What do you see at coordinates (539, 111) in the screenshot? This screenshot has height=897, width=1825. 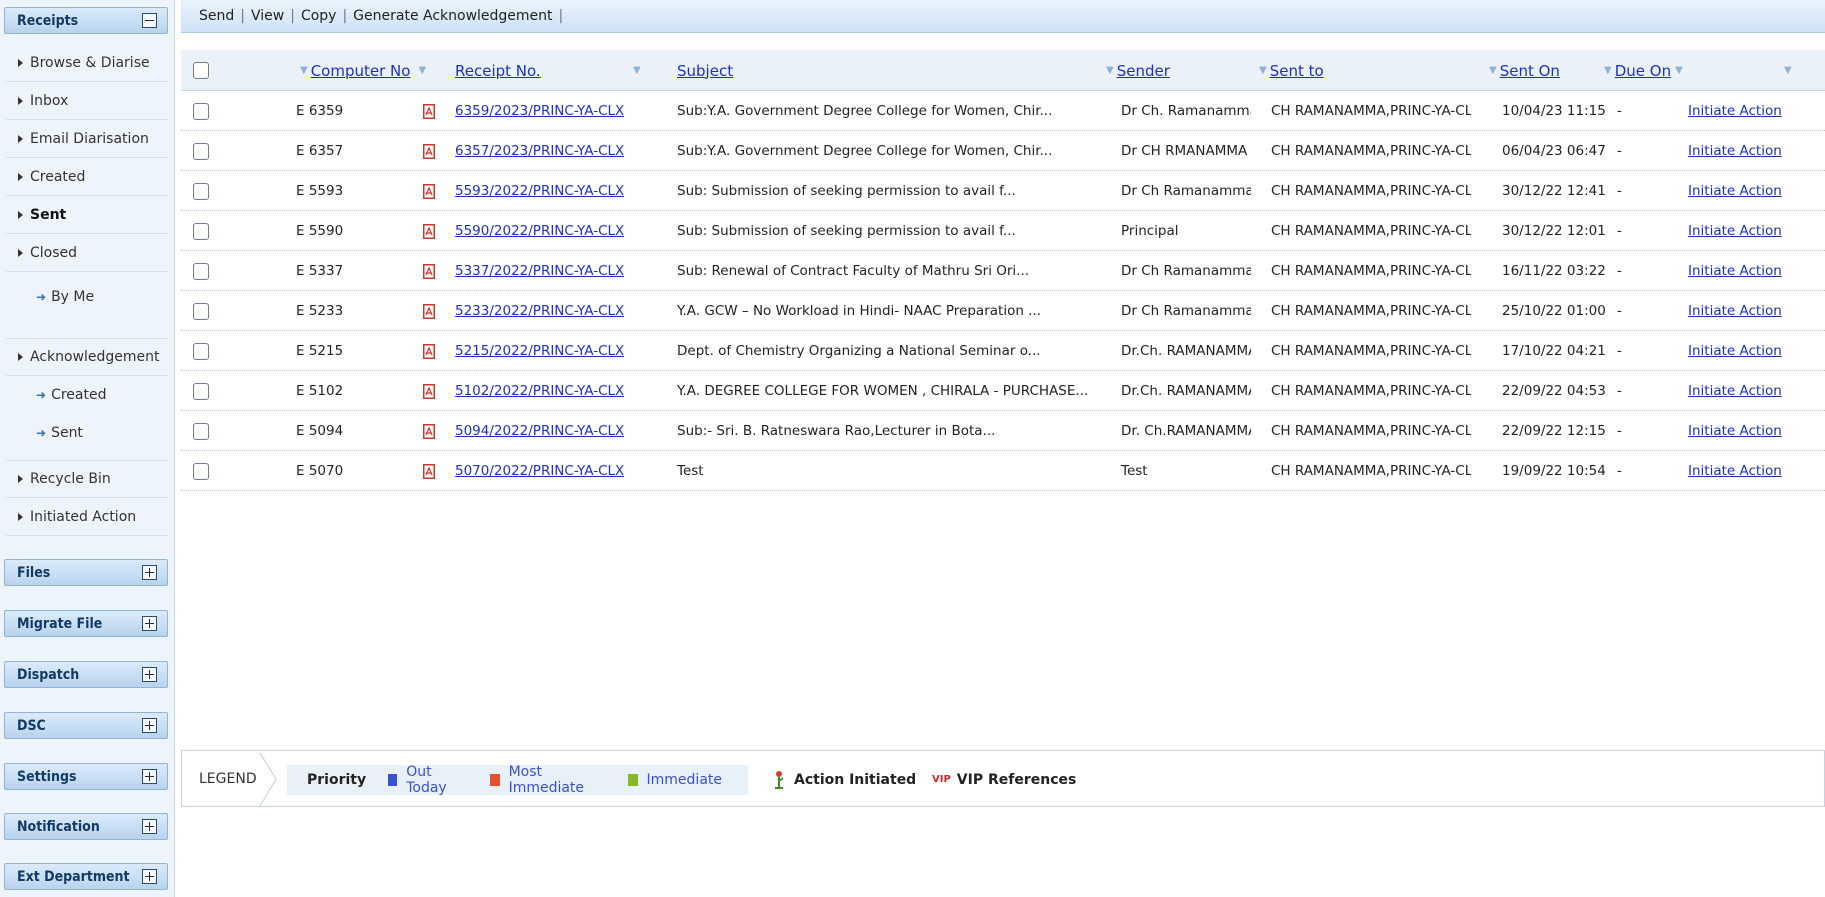 I see `receipt-no-link: 6359/2023/PRINC-YA-CLX` at bounding box center [539, 111].